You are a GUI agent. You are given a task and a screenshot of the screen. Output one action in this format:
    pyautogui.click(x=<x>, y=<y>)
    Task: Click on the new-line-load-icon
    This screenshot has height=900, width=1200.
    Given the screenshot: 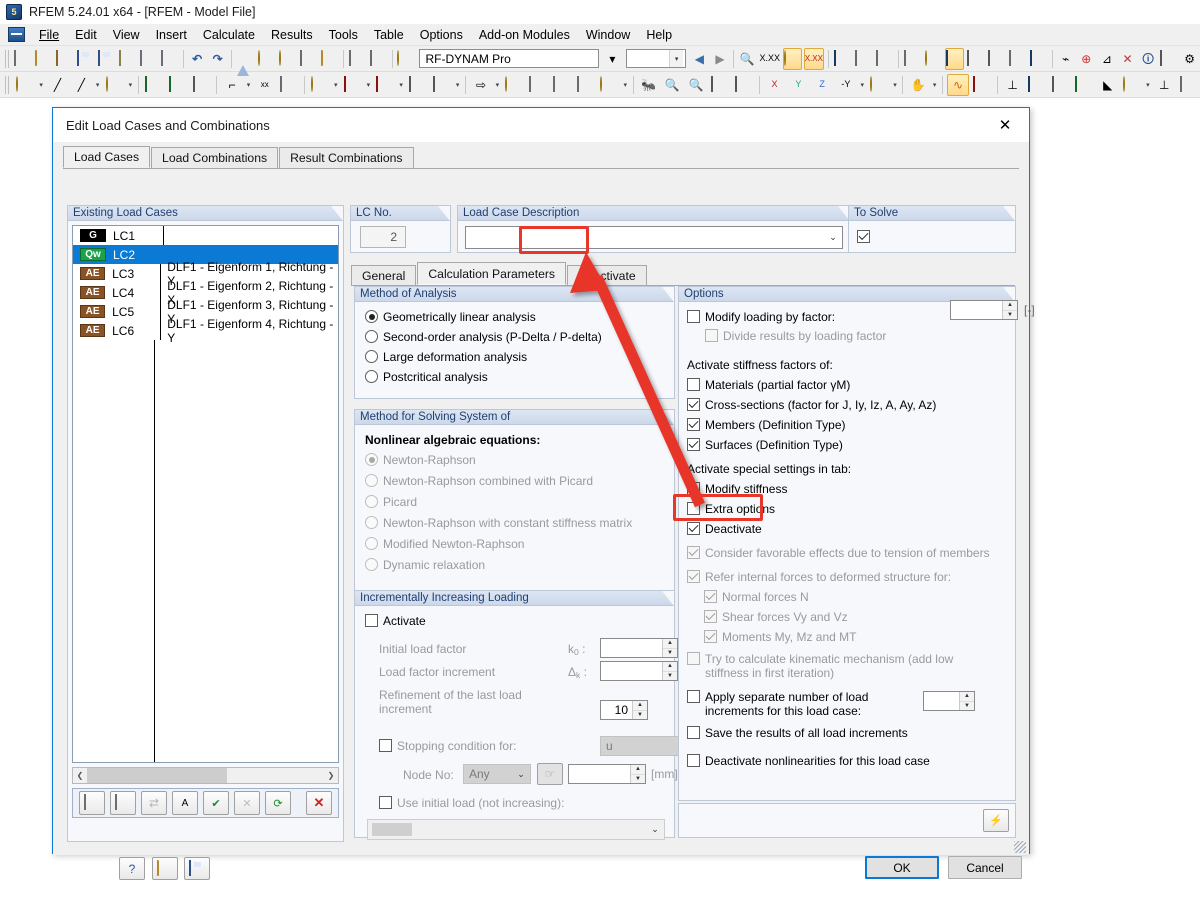 What is the action you would take?
    pyautogui.click(x=352, y=85)
    